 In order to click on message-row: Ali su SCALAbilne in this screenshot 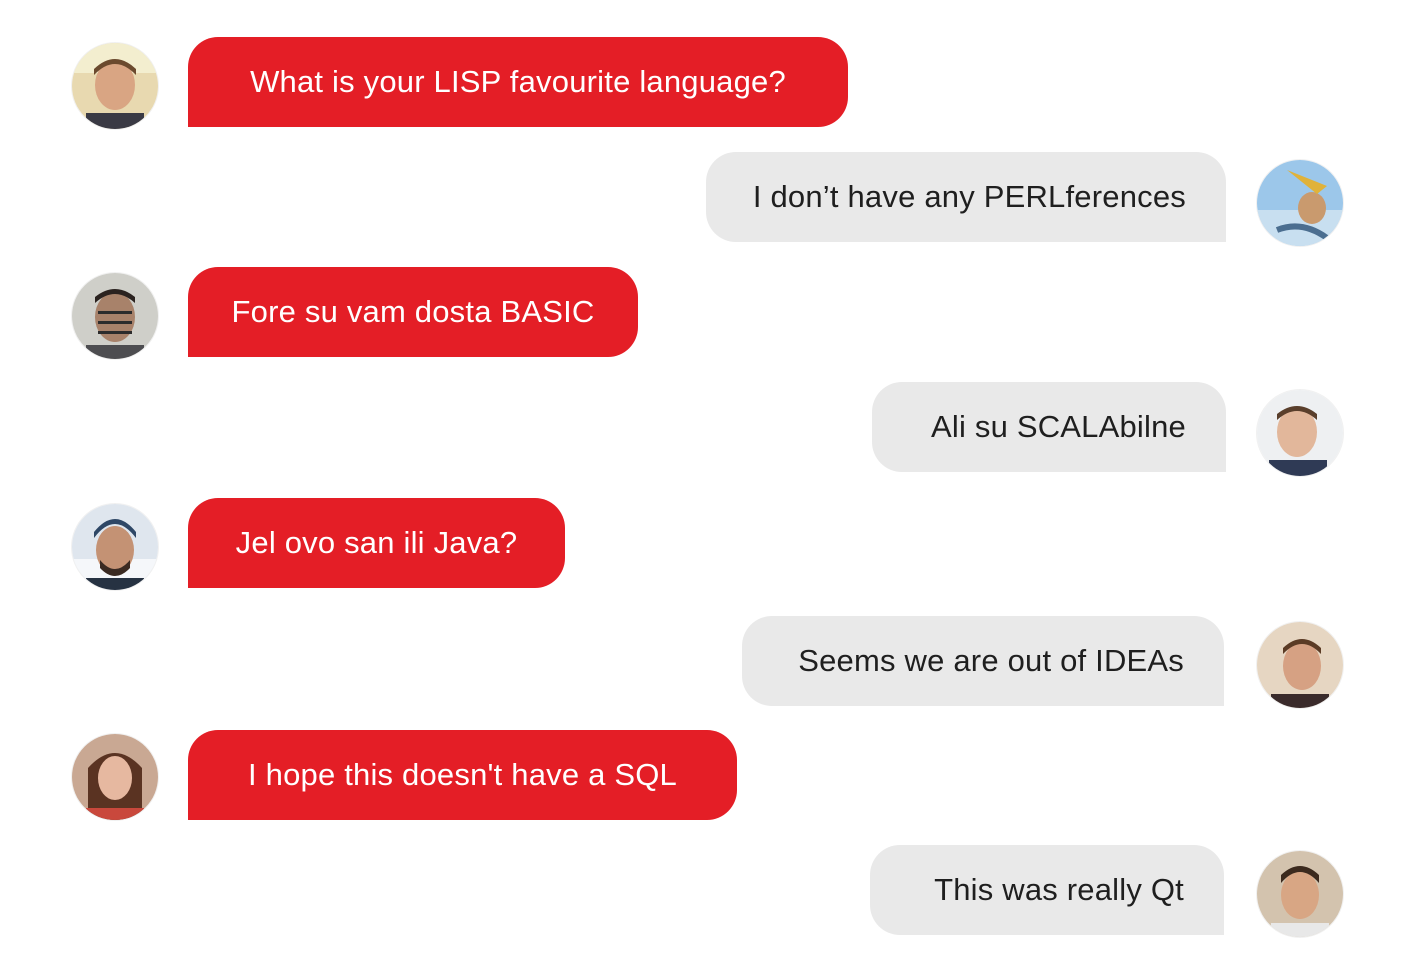, I will do `click(705, 429)`.